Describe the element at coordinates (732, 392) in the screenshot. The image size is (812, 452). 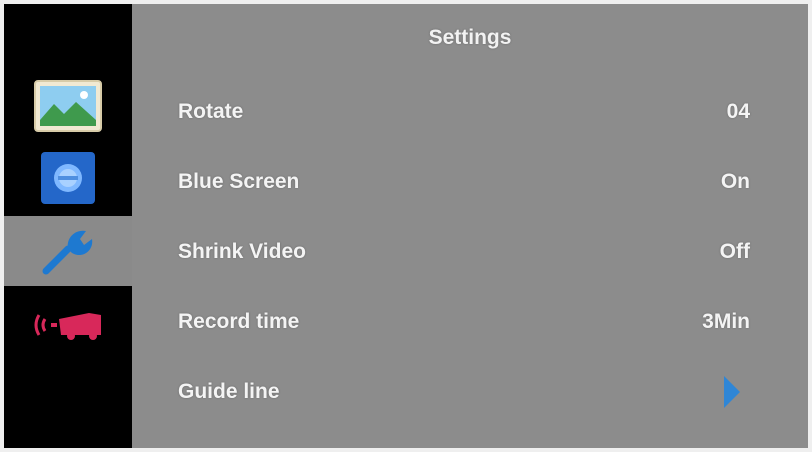
I see `play-arrow-icon` at that location.